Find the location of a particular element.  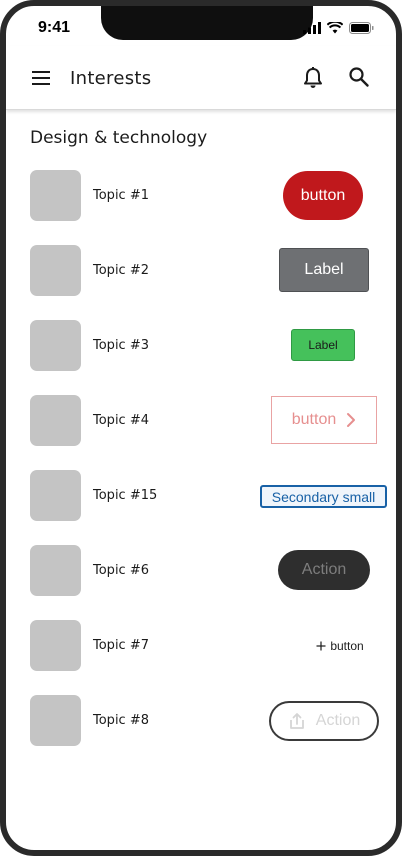

topic-label: Topic #6 is located at coordinates (121, 570).